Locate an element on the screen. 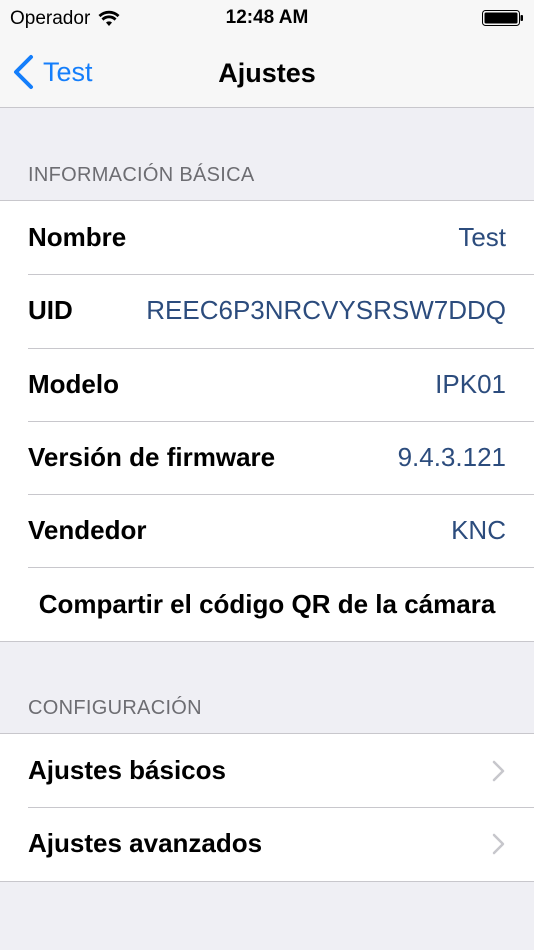  status-bar: Operador 12:48 AM is located at coordinates (267, 19).